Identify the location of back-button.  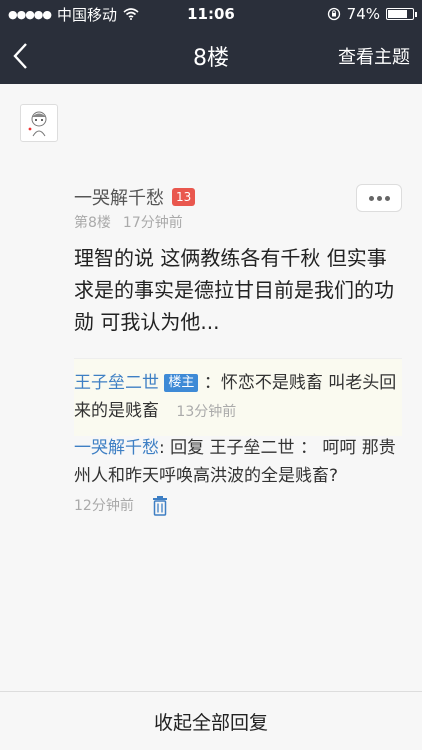
(32, 56).